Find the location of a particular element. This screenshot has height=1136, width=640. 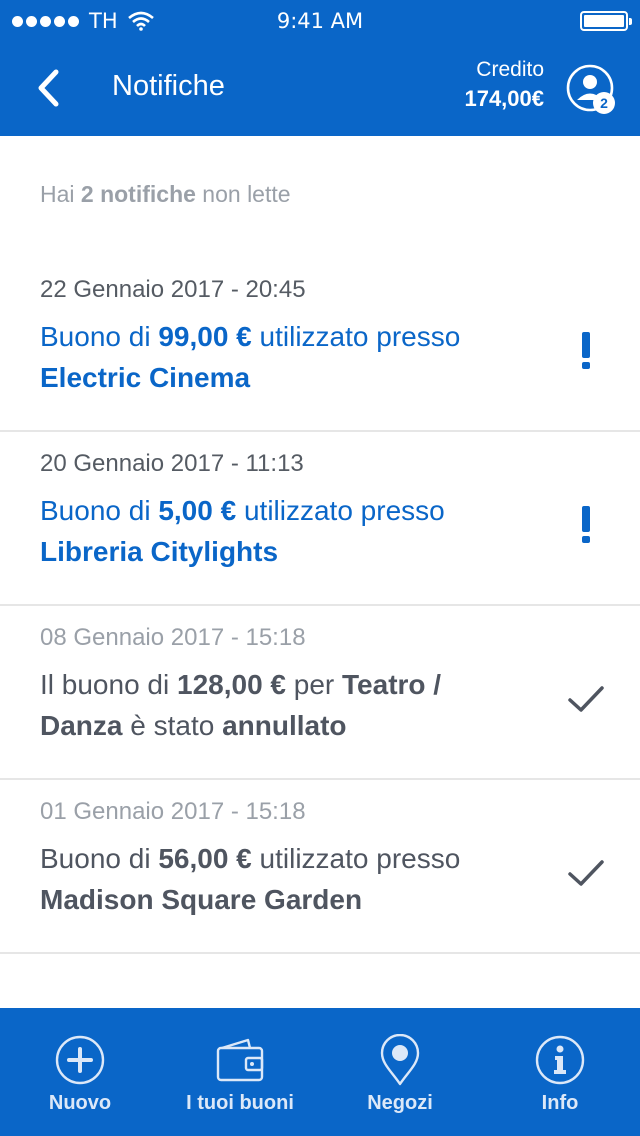

status-time: 9:41 AM is located at coordinates (320, 21).